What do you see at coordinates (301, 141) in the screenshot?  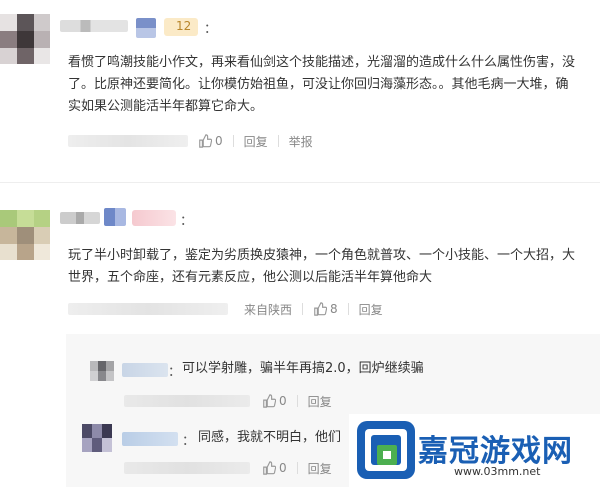 I see `comment-1-report-link: 举报` at bounding box center [301, 141].